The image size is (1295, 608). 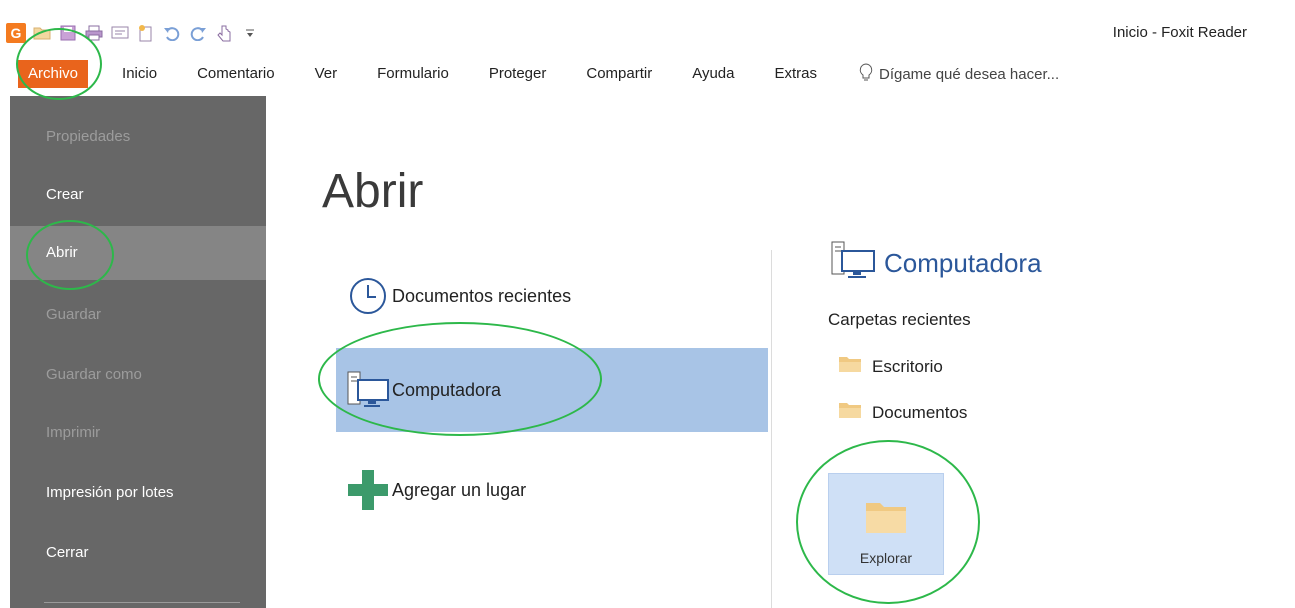 What do you see at coordinates (138, 253) in the screenshot?
I see `nav-abrir: Abrir` at bounding box center [138, 253].